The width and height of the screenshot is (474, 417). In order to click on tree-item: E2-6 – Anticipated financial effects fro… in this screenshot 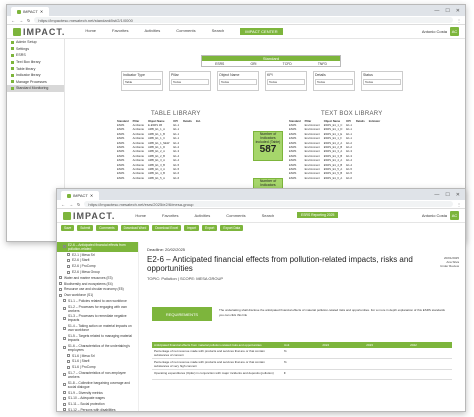, I will do `click(97, 247)`.